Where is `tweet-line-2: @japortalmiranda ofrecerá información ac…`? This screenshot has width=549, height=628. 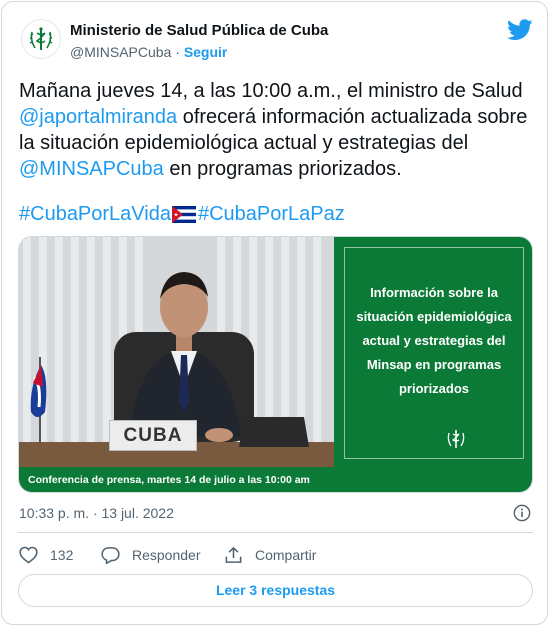
tweet-line-2: @japortalmiranda ofrecerá información ac… is located at coordinates (276, 117).